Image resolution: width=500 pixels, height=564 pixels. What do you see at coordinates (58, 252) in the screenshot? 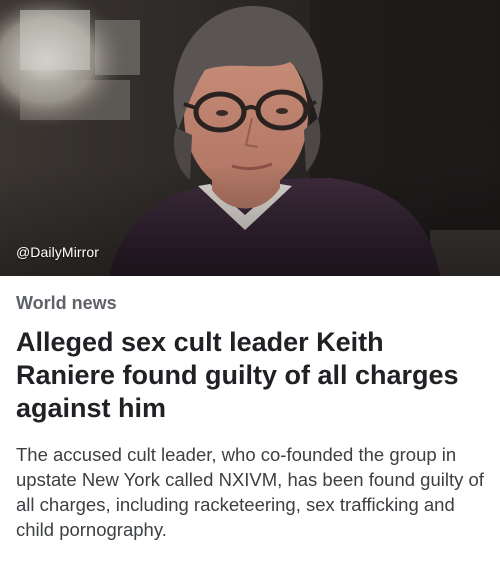
I see `image-credit: @DailyMirror` at bounding box center [58, 252].